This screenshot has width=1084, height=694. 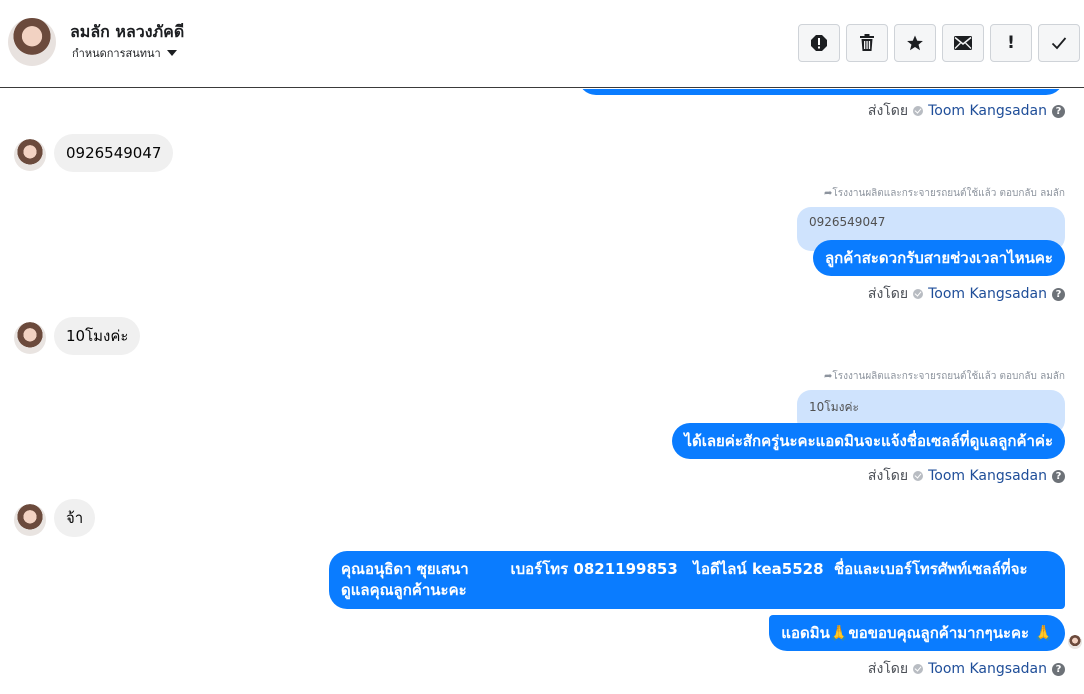 I want to click on conversation-header: ลมลัก หลวงภัคดี กำหนดการสนทนา !, so click(x=542, y=44).